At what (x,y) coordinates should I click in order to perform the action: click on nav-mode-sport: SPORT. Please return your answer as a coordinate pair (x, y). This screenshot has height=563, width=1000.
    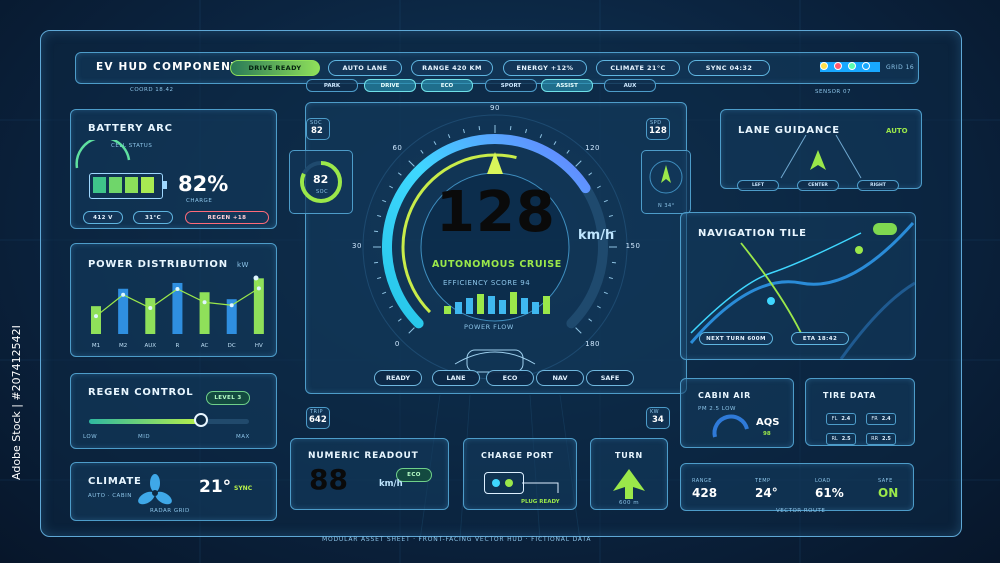
    Looking at the image, I should click on (511, 85).